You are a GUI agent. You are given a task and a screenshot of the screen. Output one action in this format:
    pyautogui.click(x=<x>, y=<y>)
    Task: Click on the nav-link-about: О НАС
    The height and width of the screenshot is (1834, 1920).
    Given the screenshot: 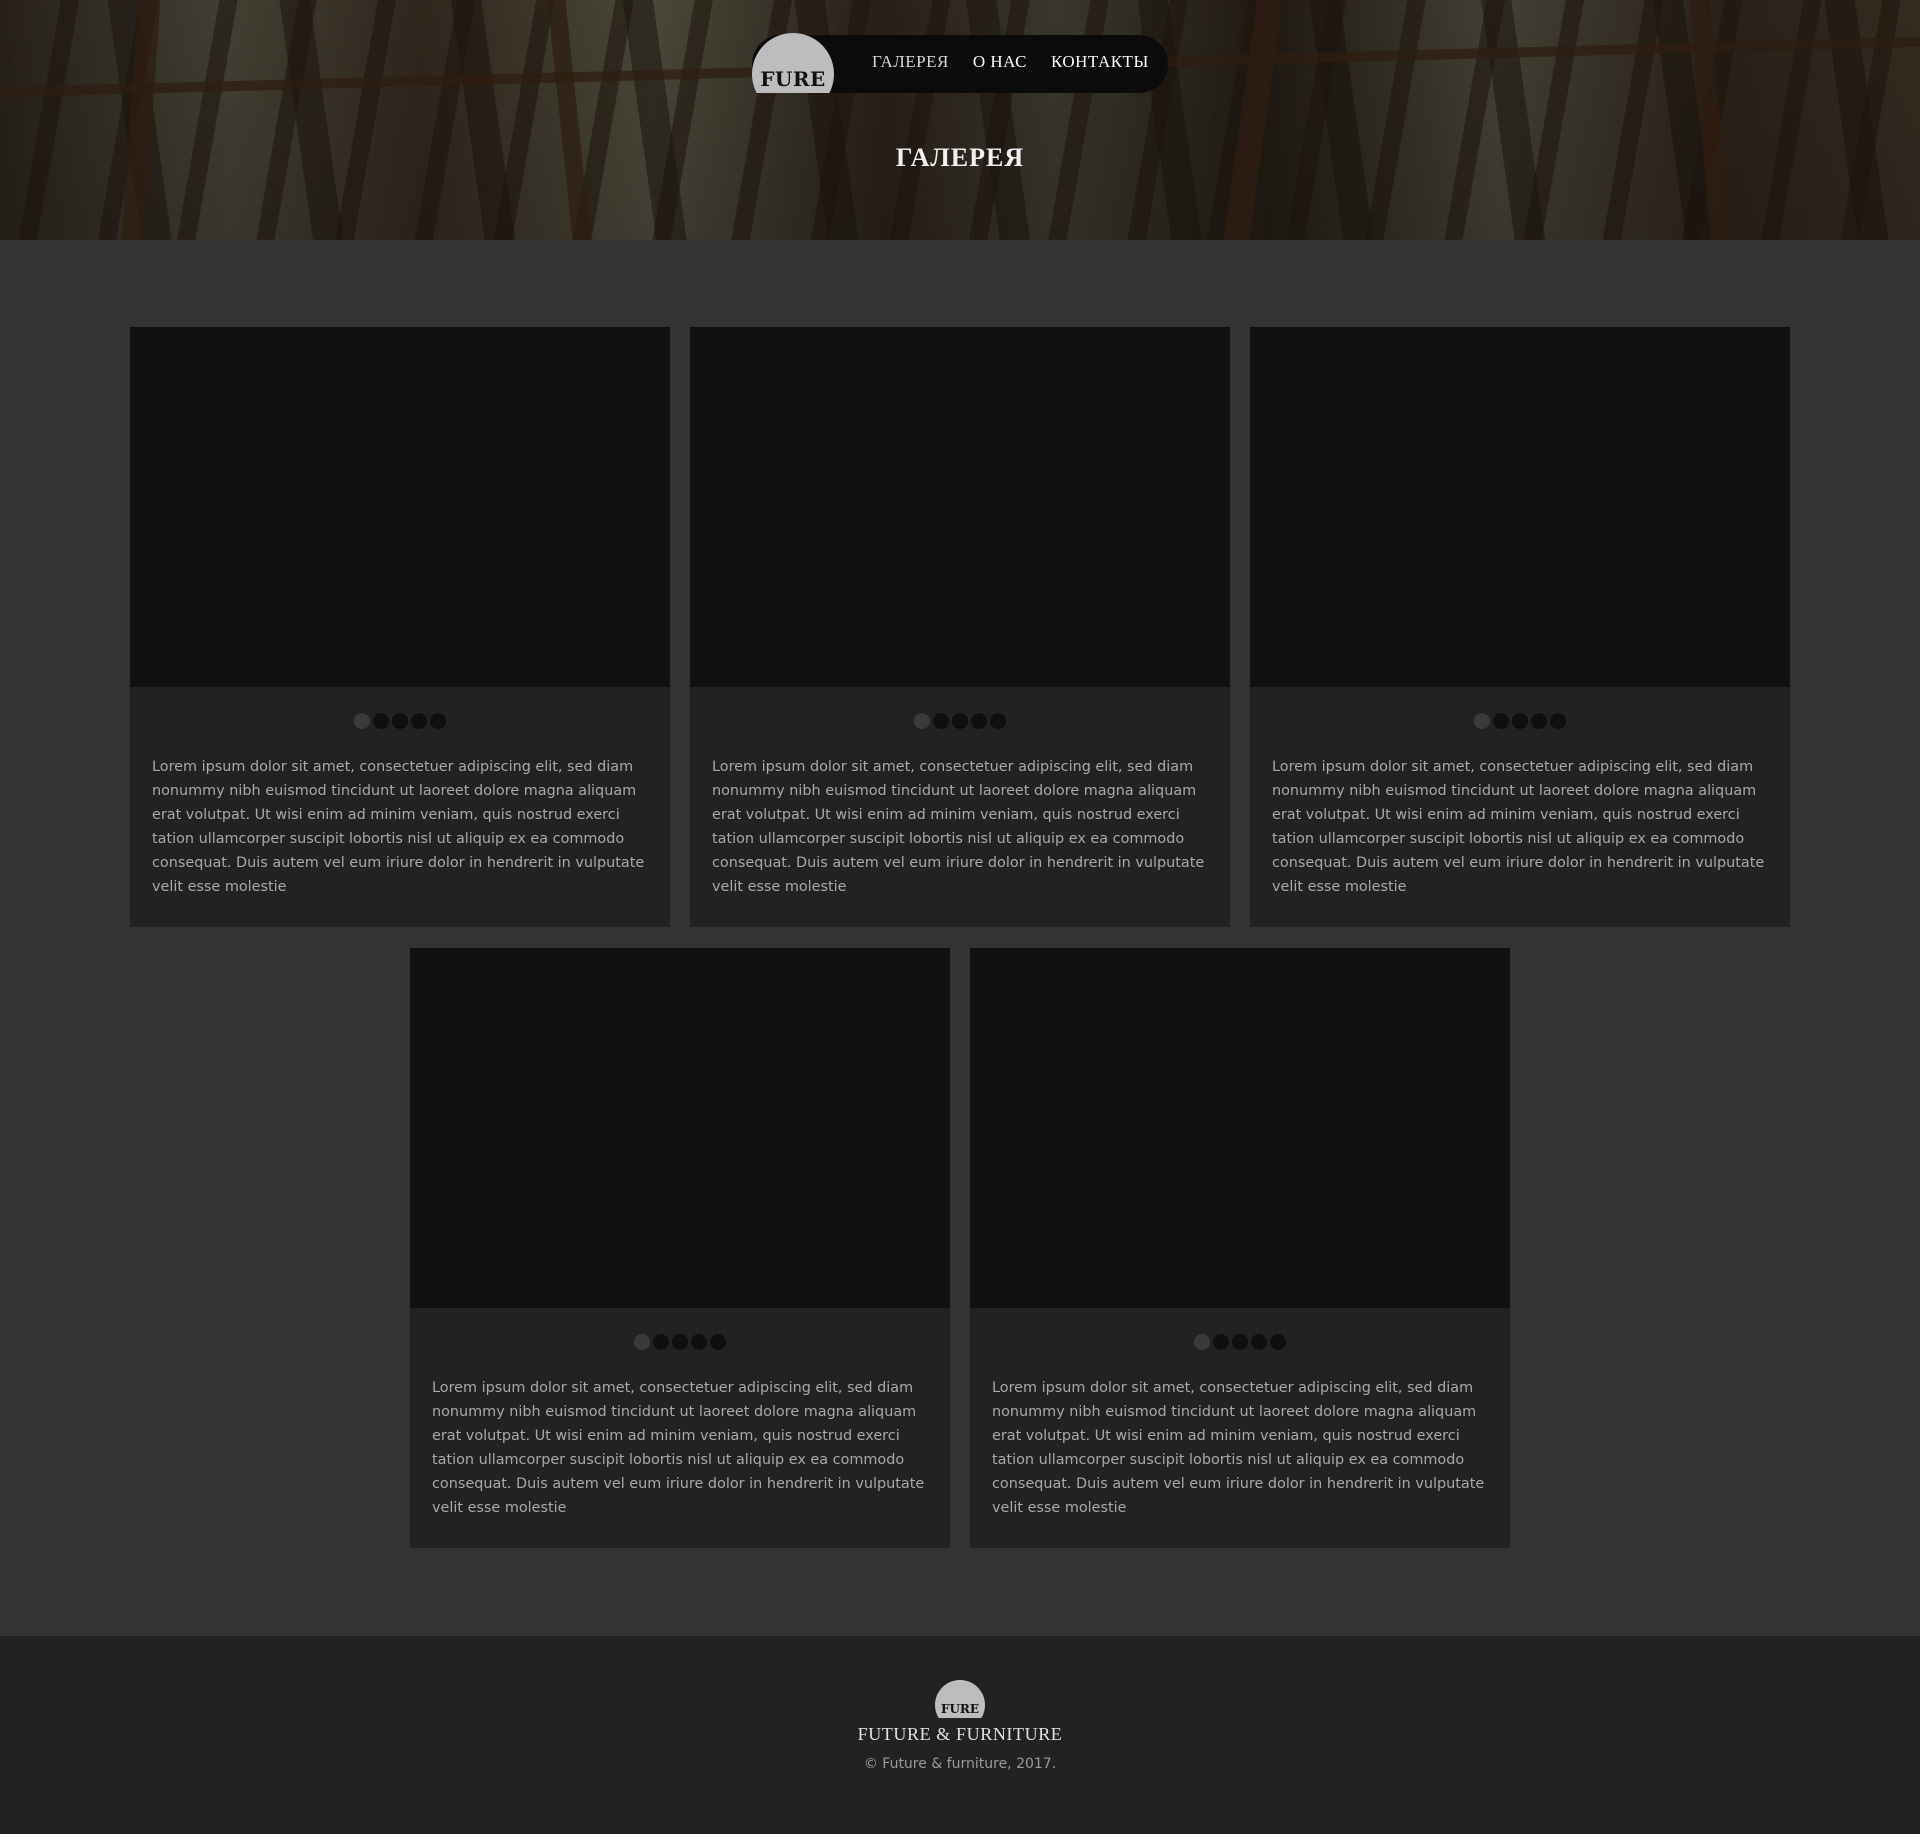 What is the action you would take?
    pyautogui.click(x=1000, y=62)
    